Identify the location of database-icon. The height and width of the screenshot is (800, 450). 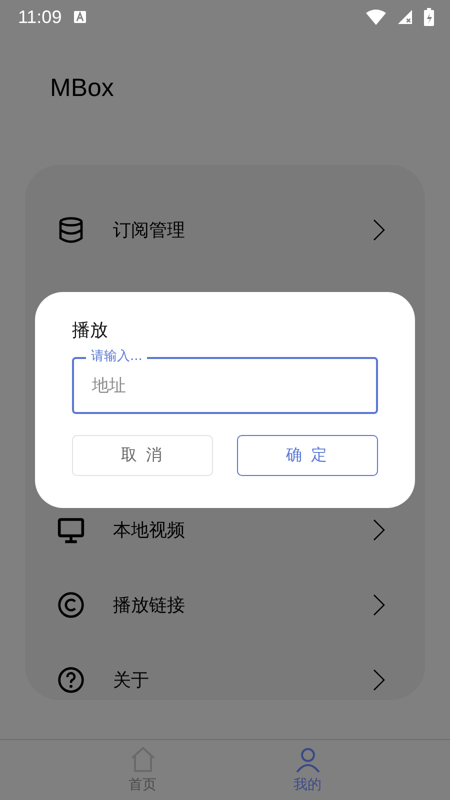
(71, 230).